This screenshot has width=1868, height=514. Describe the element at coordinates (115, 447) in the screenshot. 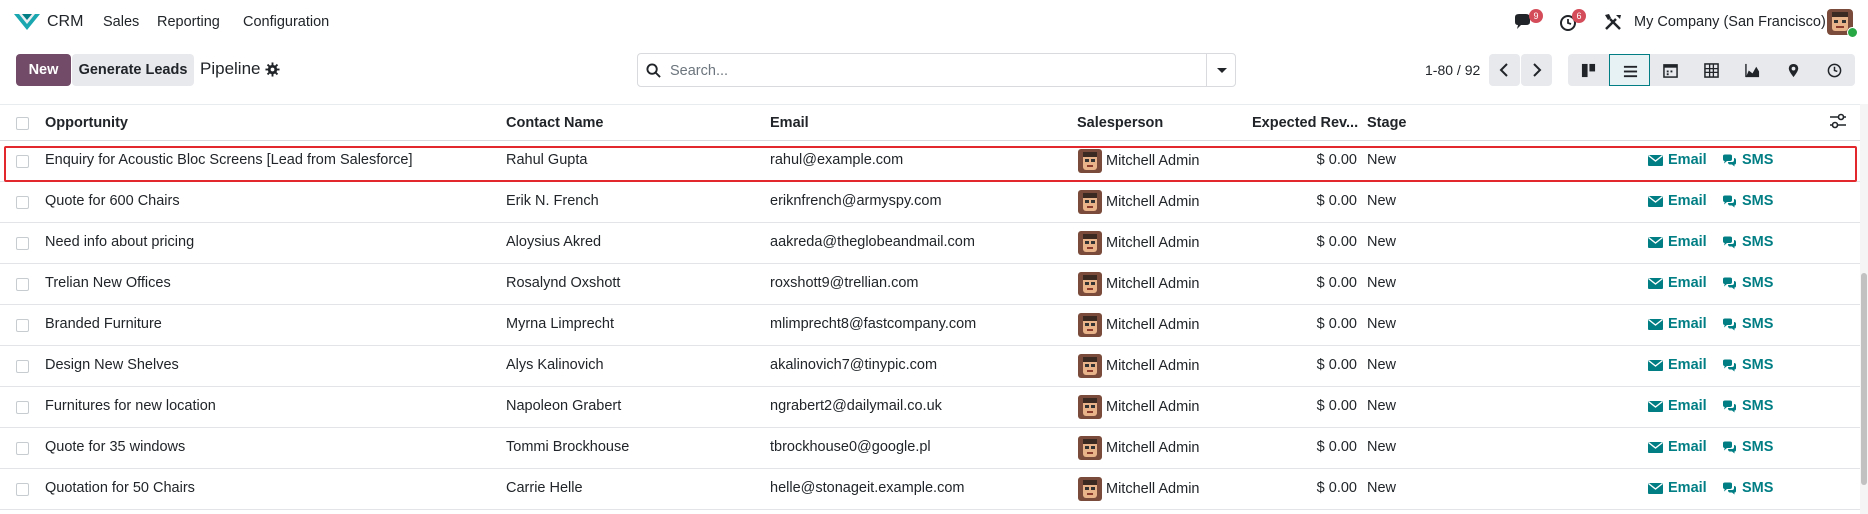

I see `opportunity-name: Quote for 35 windows` at that location.